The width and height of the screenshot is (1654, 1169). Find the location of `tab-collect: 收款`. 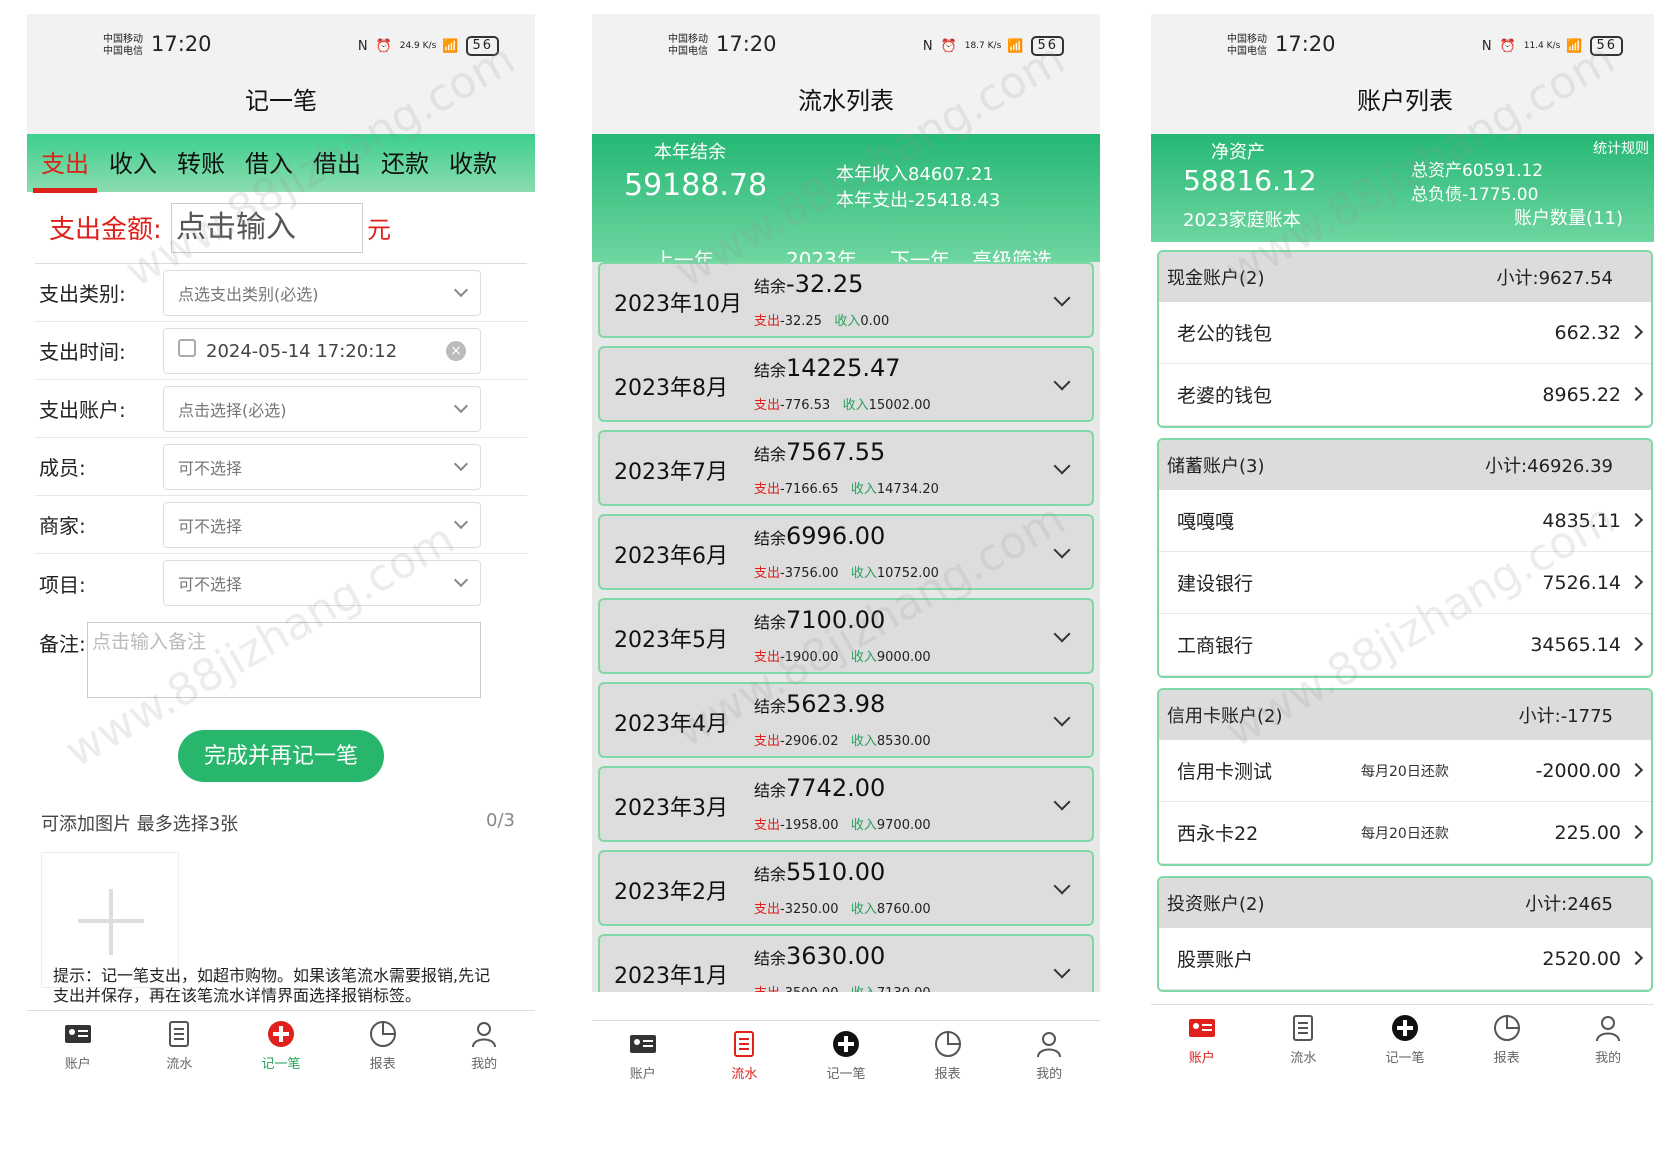

tab-collect: 收款 is located at coordinates (473, 163).